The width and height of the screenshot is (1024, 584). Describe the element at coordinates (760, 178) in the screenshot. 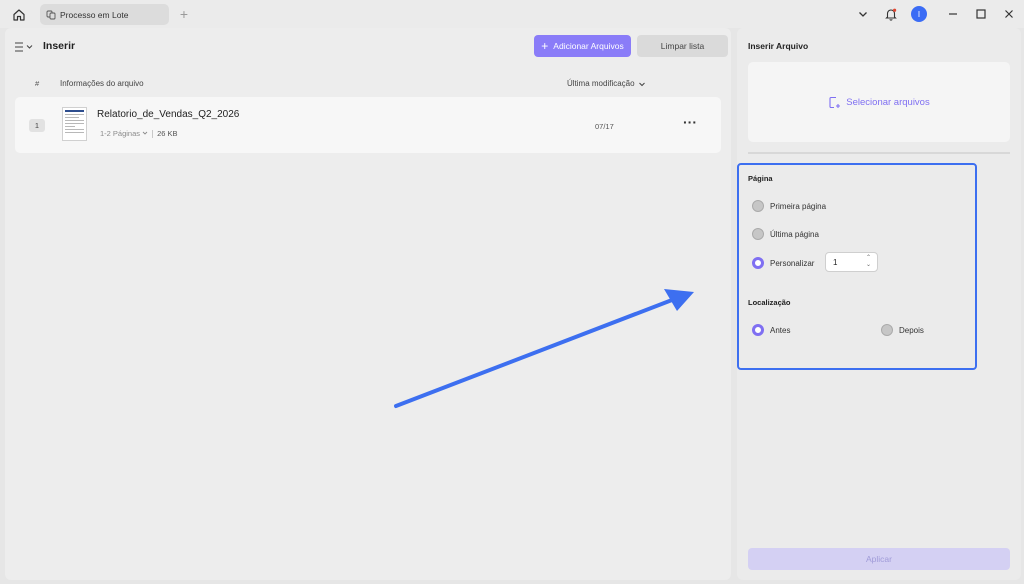

I see `page-section-label: Página` at that location.